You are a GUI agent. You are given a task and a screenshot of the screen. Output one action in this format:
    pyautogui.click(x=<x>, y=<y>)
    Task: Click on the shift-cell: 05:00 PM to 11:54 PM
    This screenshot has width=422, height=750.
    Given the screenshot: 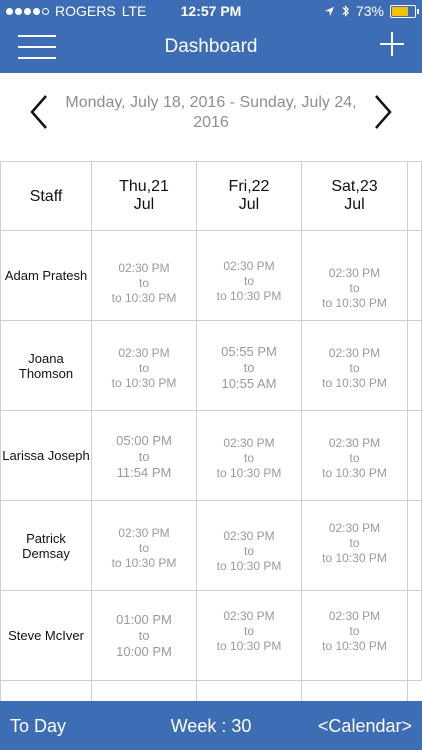 What is the action you would take?
    pyautogui.click(x=144, y=456)
    